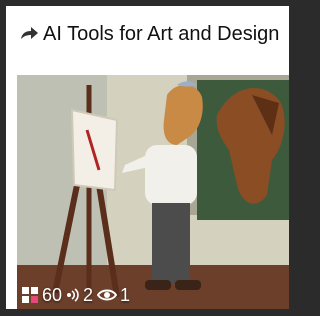 The width and height of the screenshot is (320, 316). Describe the element at coordinates (88, 295) in the screenshot. I see `audio-count: 2` at that location.